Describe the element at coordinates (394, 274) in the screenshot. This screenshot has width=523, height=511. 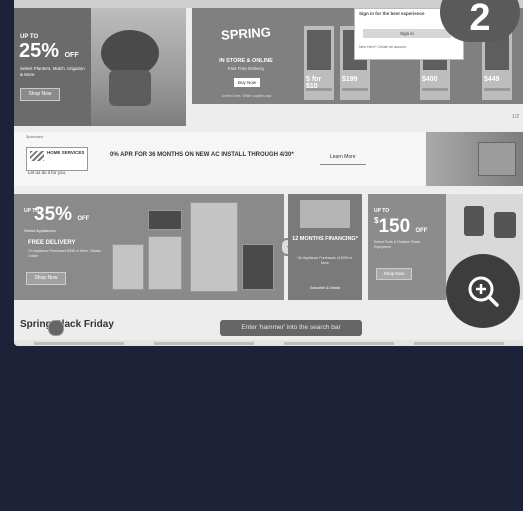
I see `tools-shop-button: Shop Now` at that location.